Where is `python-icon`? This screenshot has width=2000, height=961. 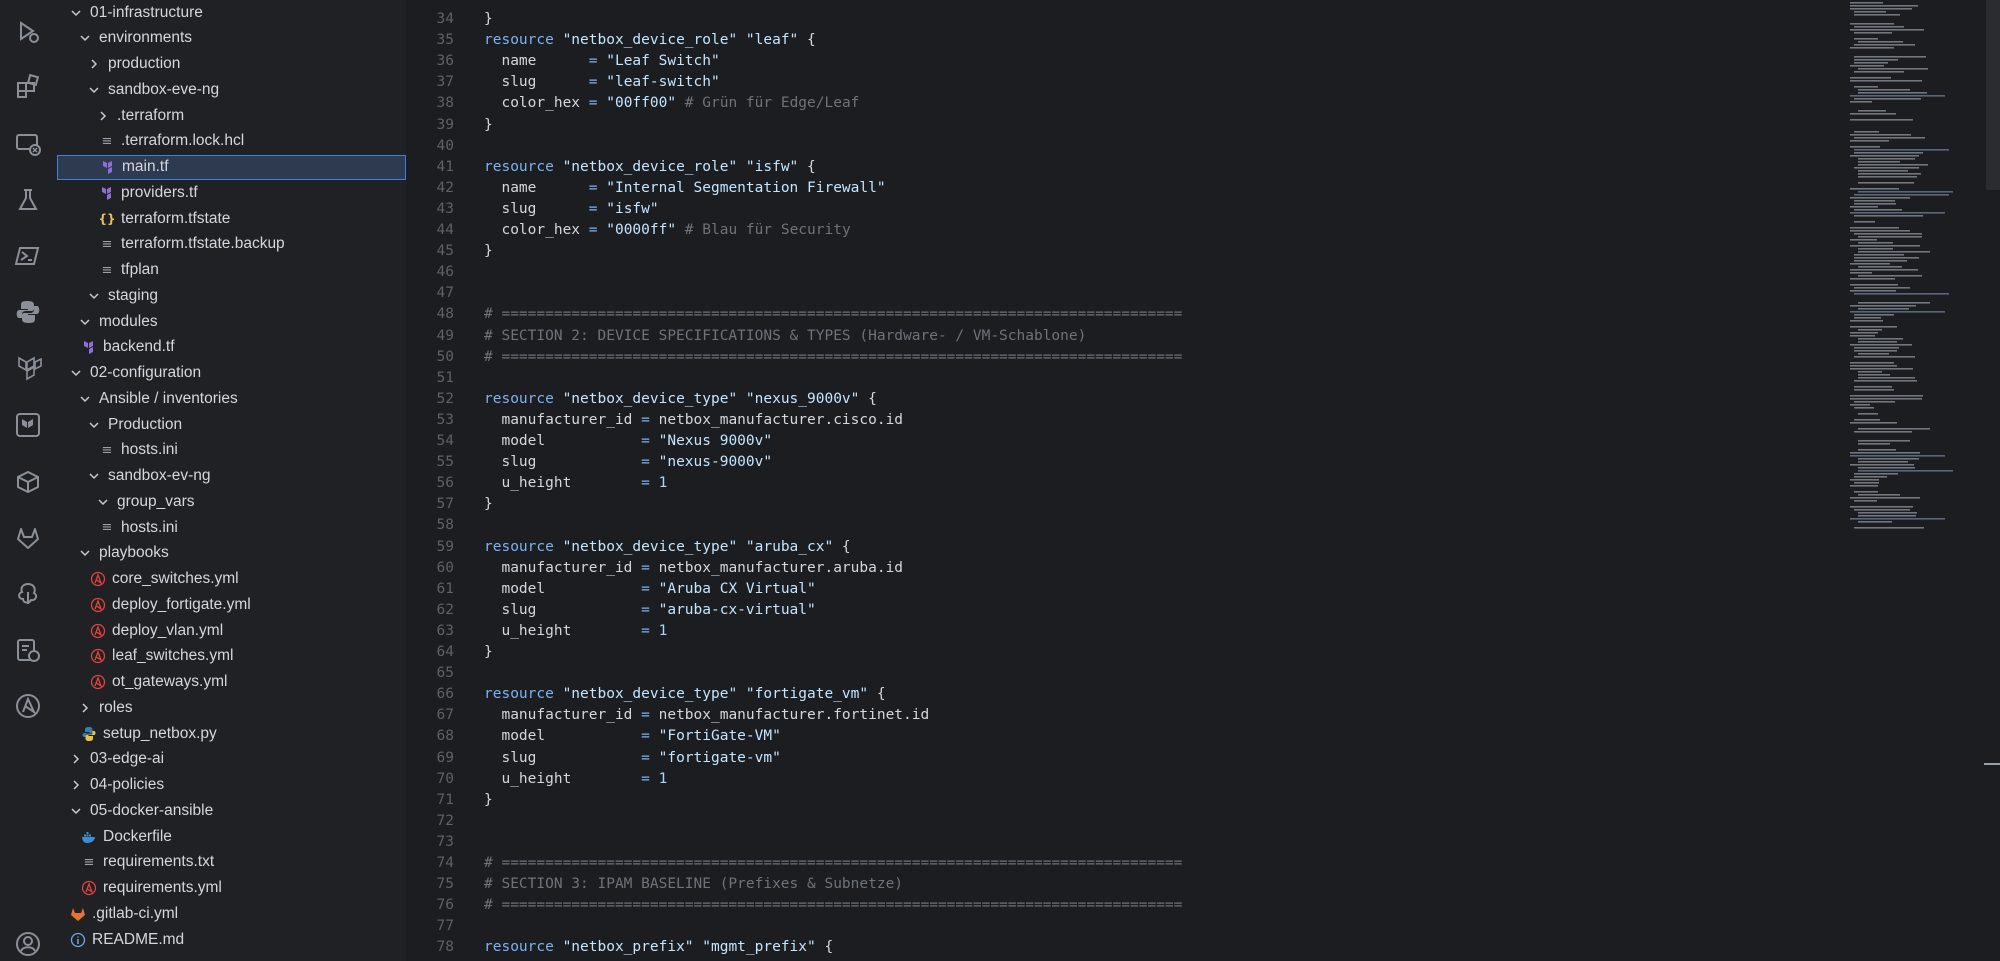 python-icon is located at coordinates (28, 312).